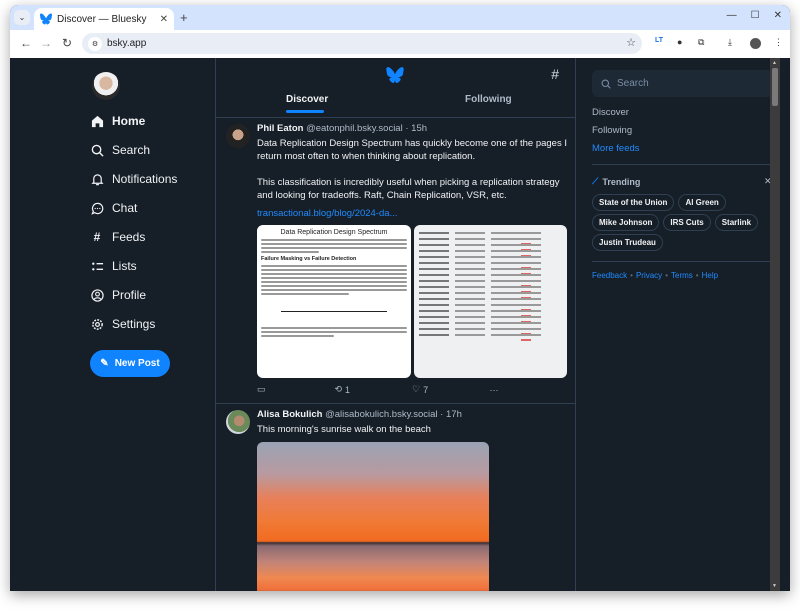  Describe the element at coordinates (46, 19) in the screenshot. I see `bluesky-favicon-icon` at that location.